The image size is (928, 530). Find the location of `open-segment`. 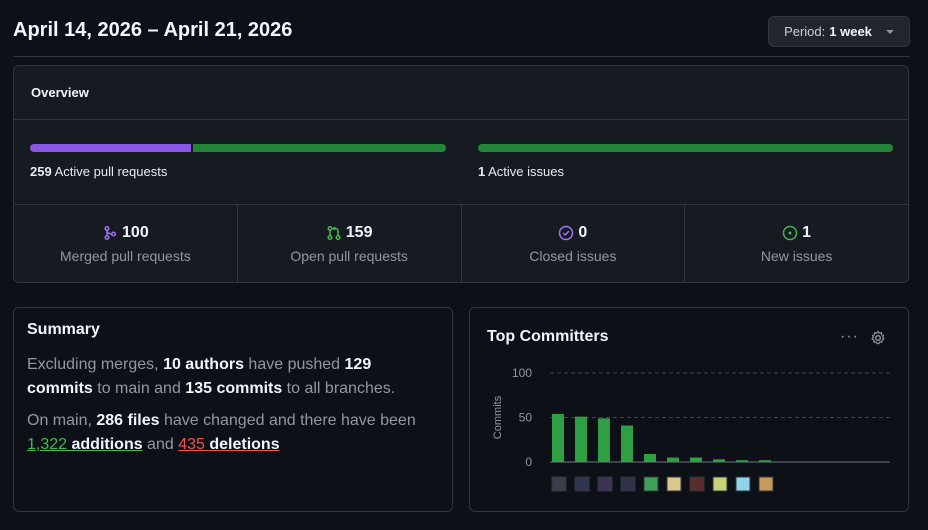

open-segment is located at coordinates (319, 148).